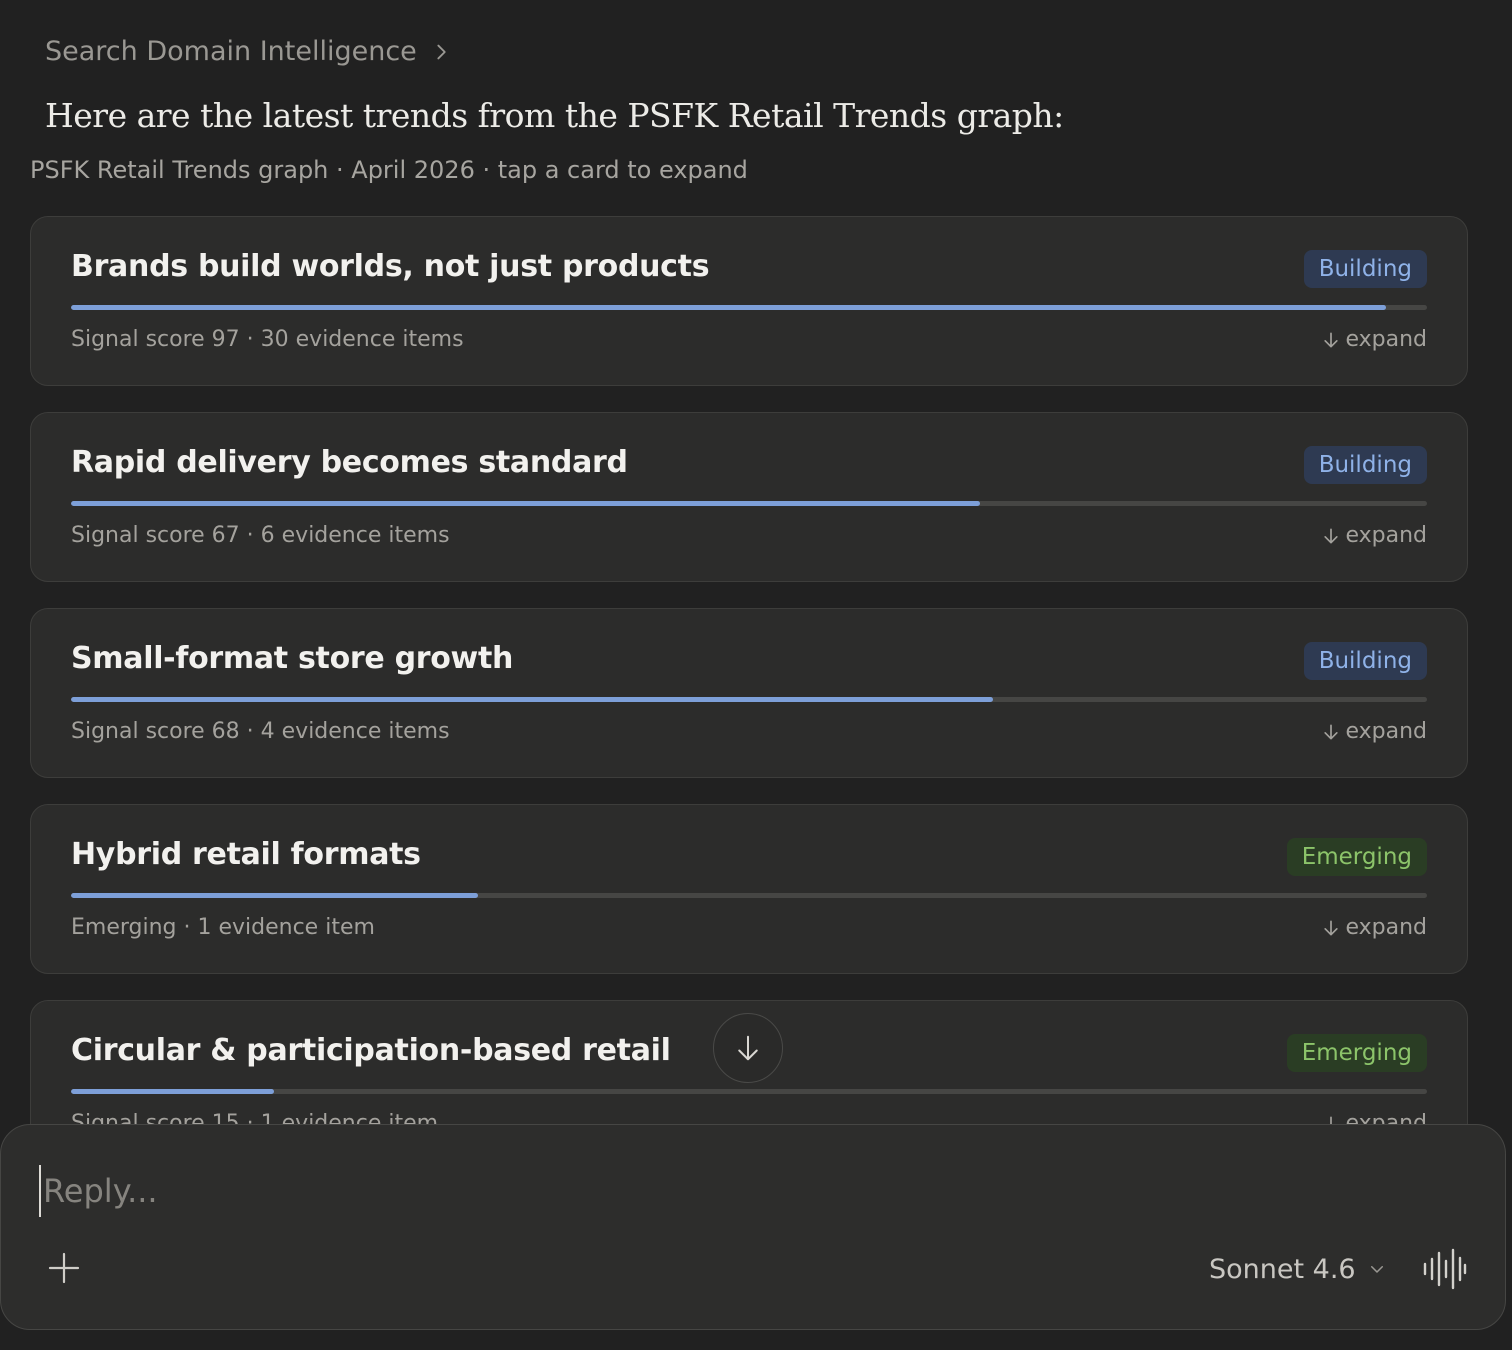  Describe the element at coordinates (260, 535) in the screenshot. I see `trend-subtitle: Signal score 67 · 6 evidence items` at that location.